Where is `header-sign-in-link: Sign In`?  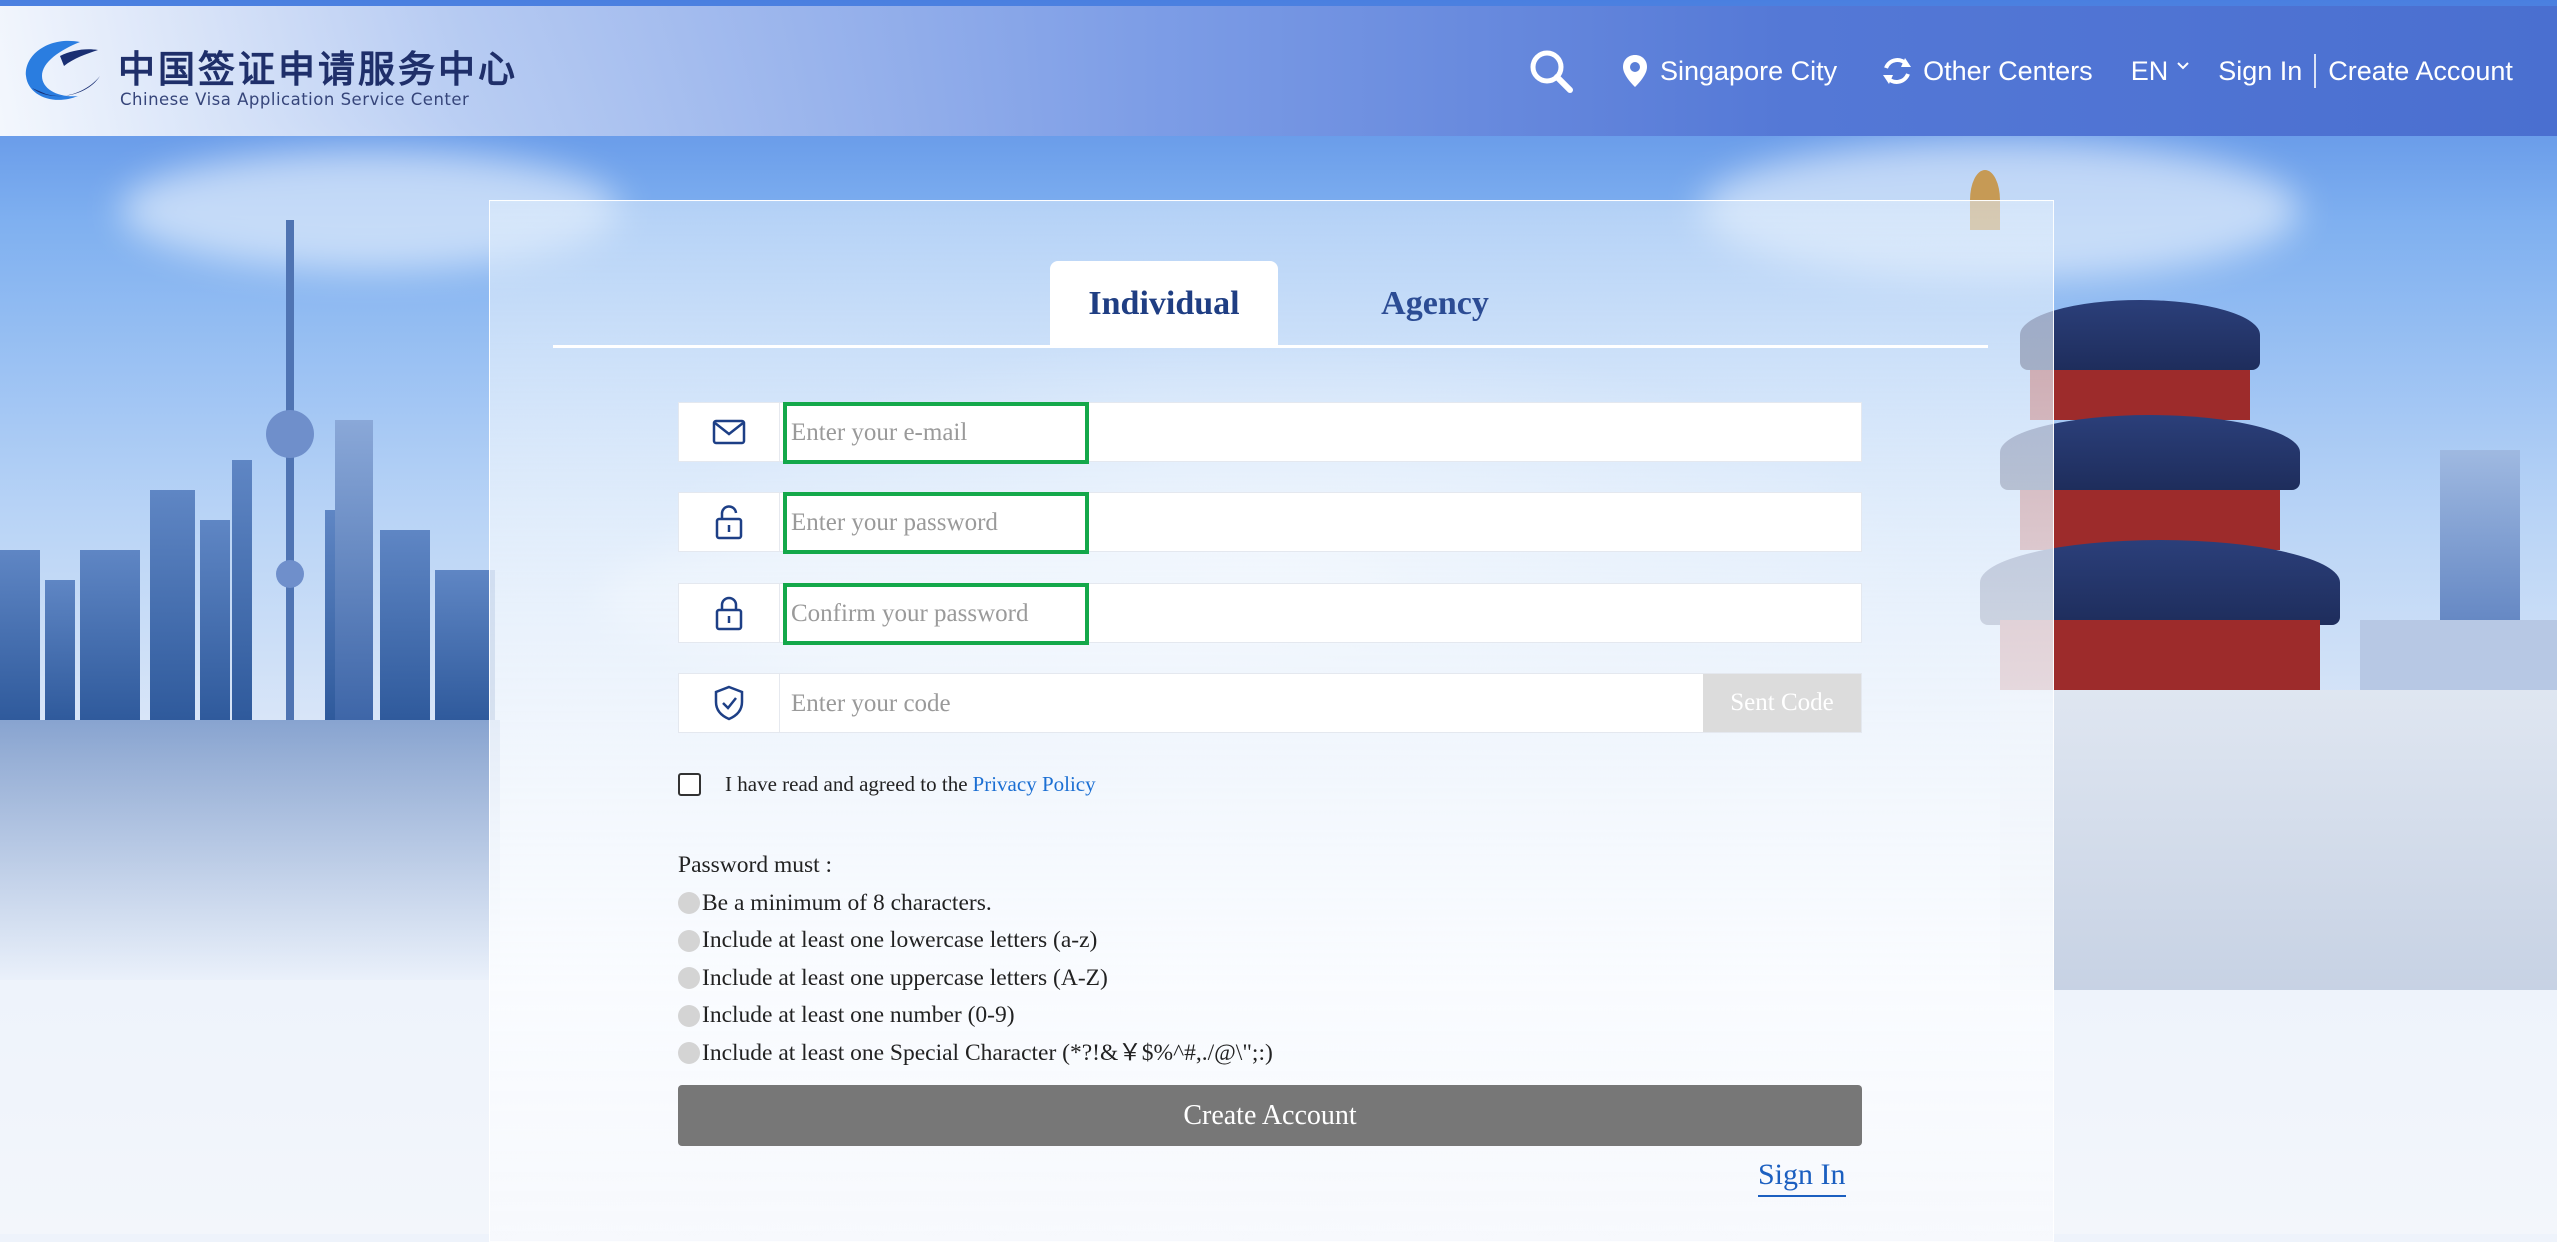 header-sign-in-link: Sign In is located at coordinates (2260, 71).